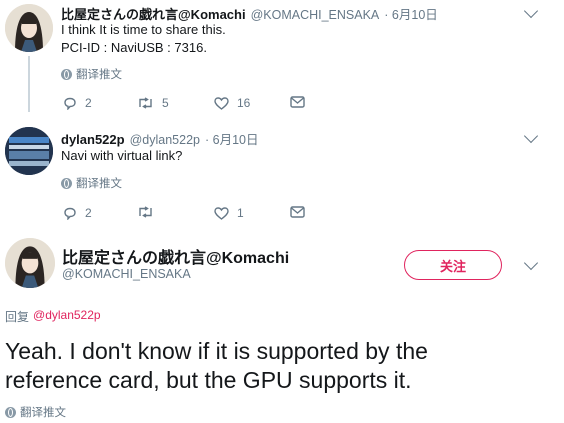 This screenshot has width=564, height=423. I want to click on follow-label: 关注, so click(452, 266).